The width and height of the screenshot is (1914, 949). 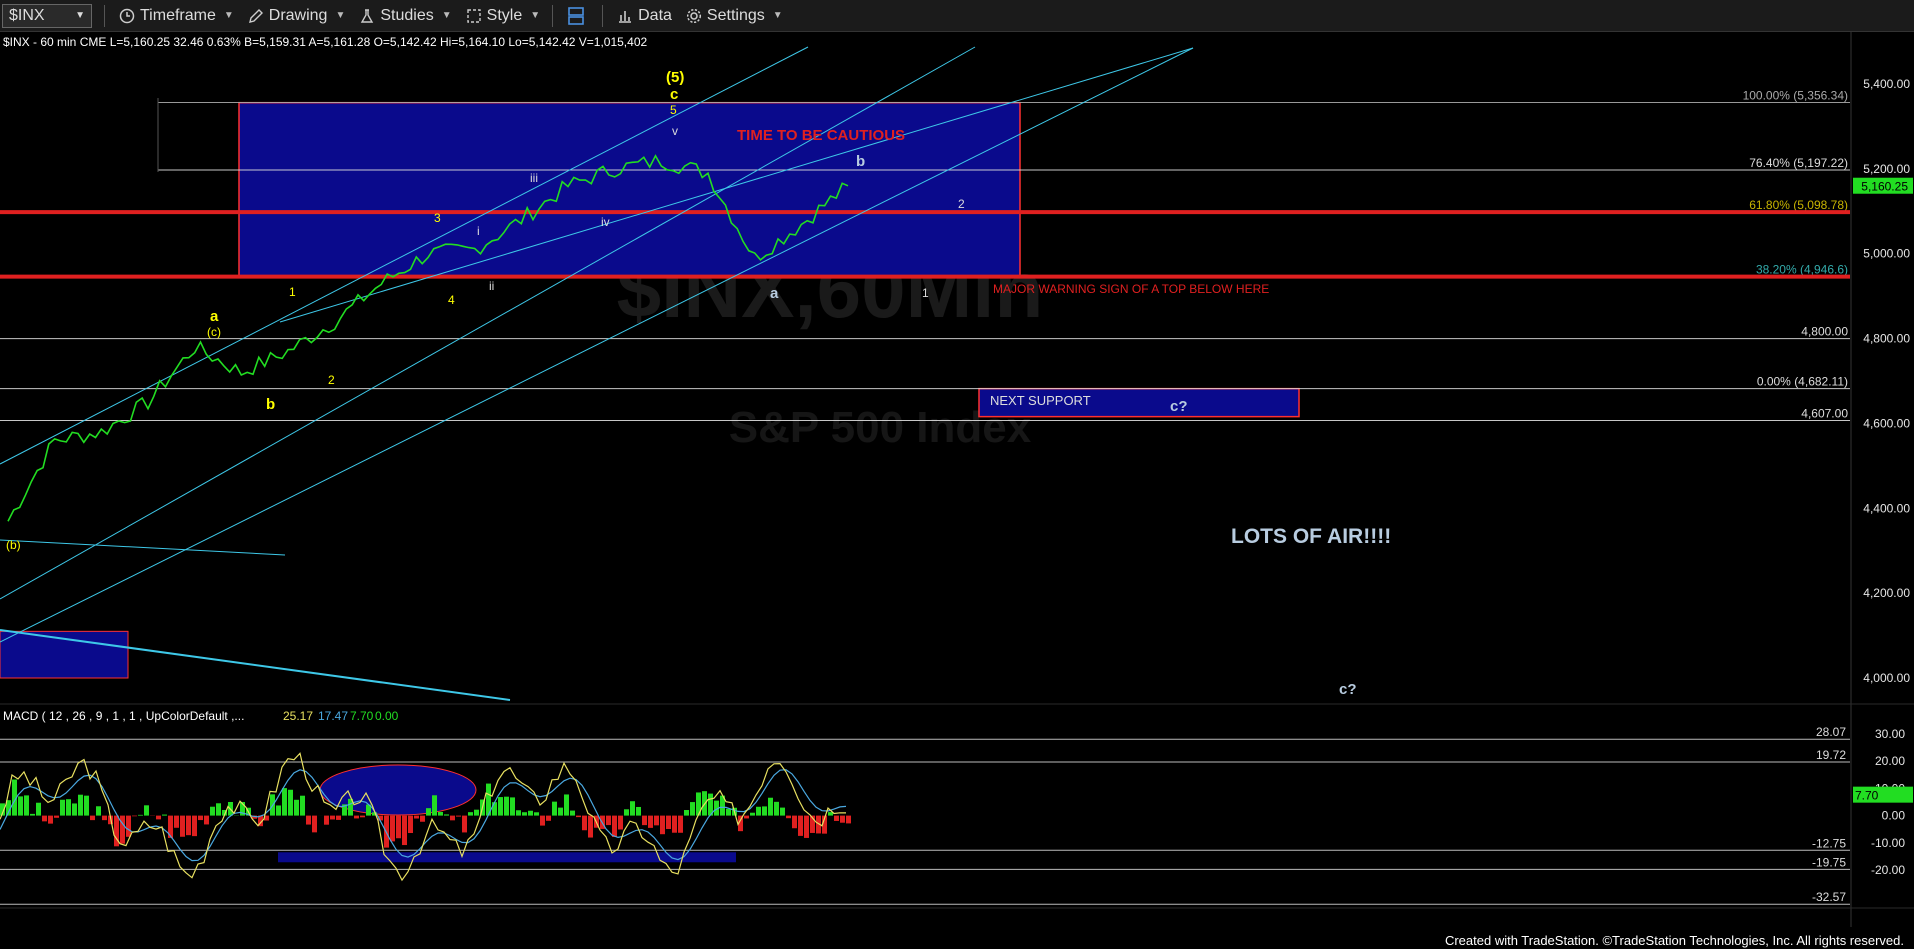 I want to click on settings-label: Settings, so click(x=735, y=15).